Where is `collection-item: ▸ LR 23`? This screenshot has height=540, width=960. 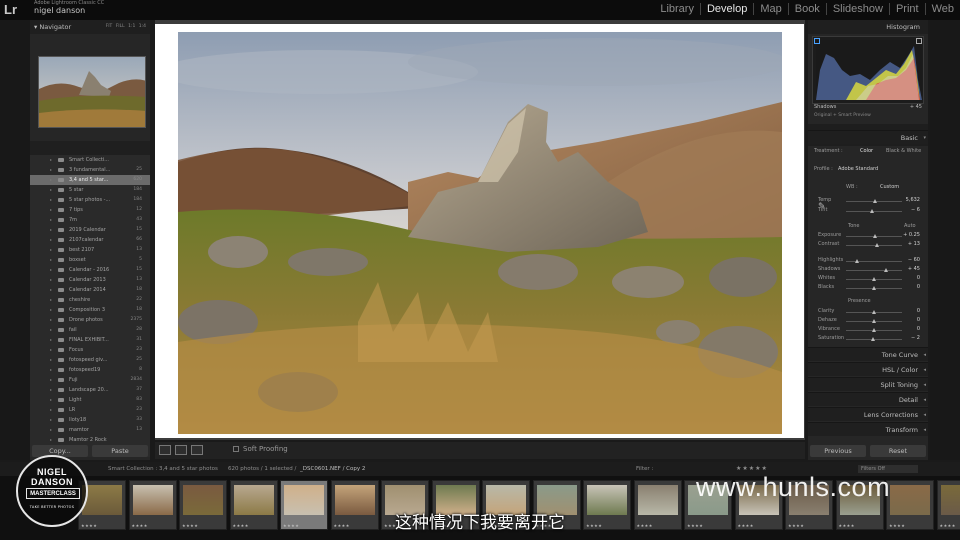
collection-item: ▸ LR 23 is located at coordinates (90, 410).